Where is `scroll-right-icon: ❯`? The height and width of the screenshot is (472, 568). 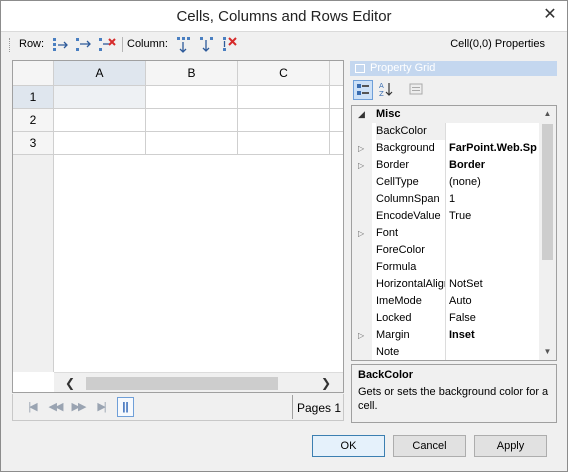 scroll-right-icon: ❯ is located at coordinates (326, 383).